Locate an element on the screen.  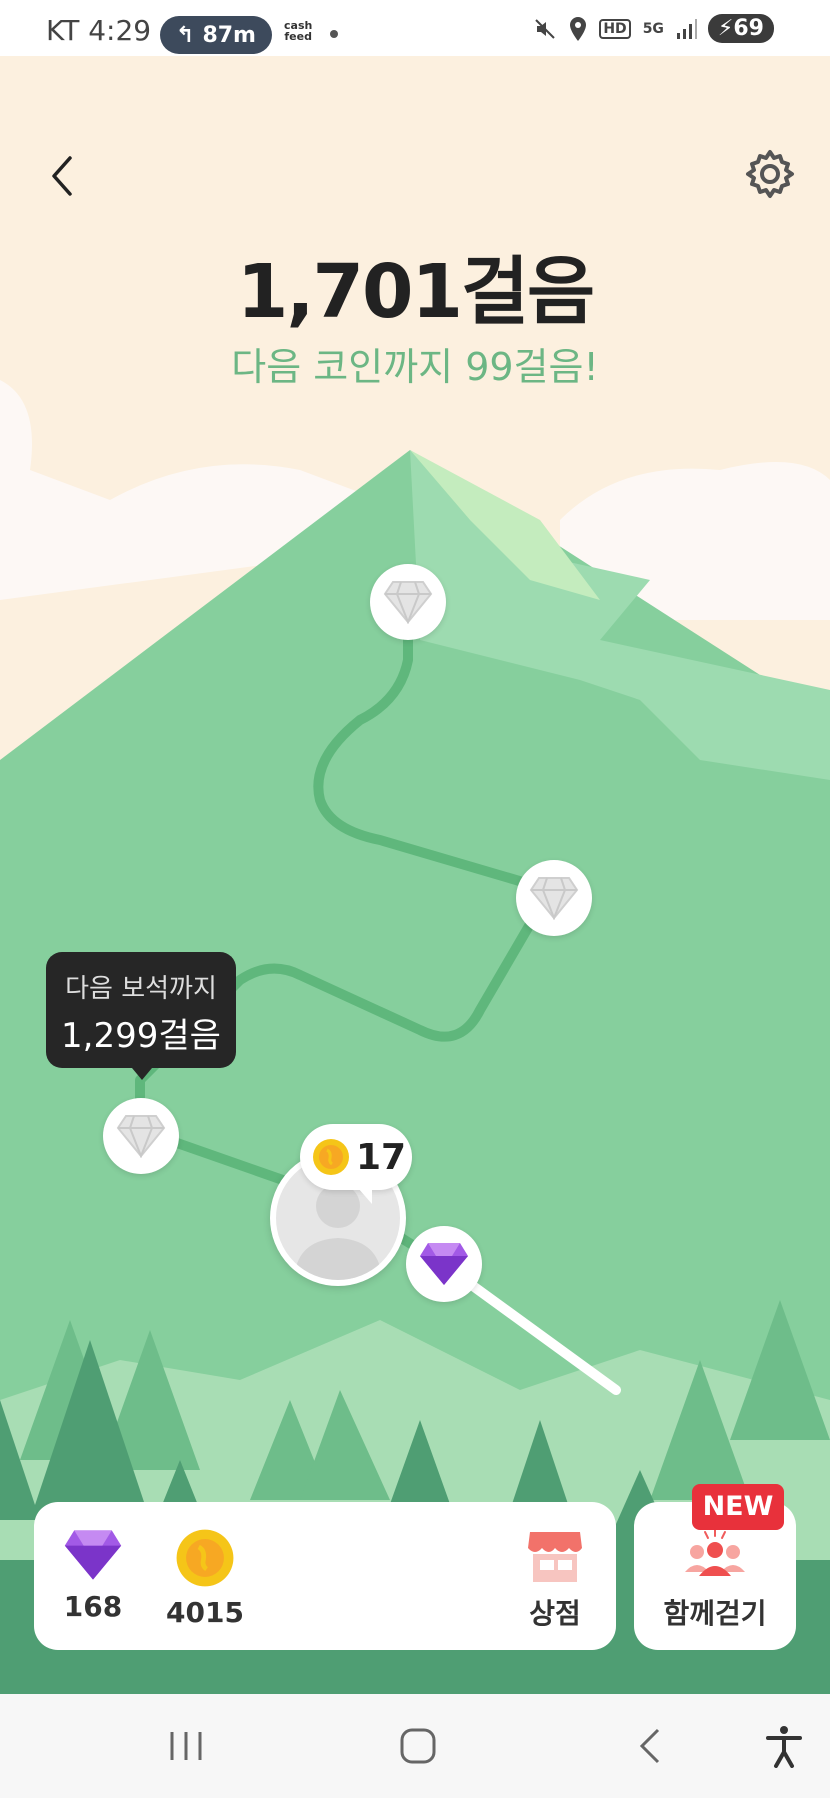
wallet-card: 168 4015 상점 is located at coordinates (325, 1576).